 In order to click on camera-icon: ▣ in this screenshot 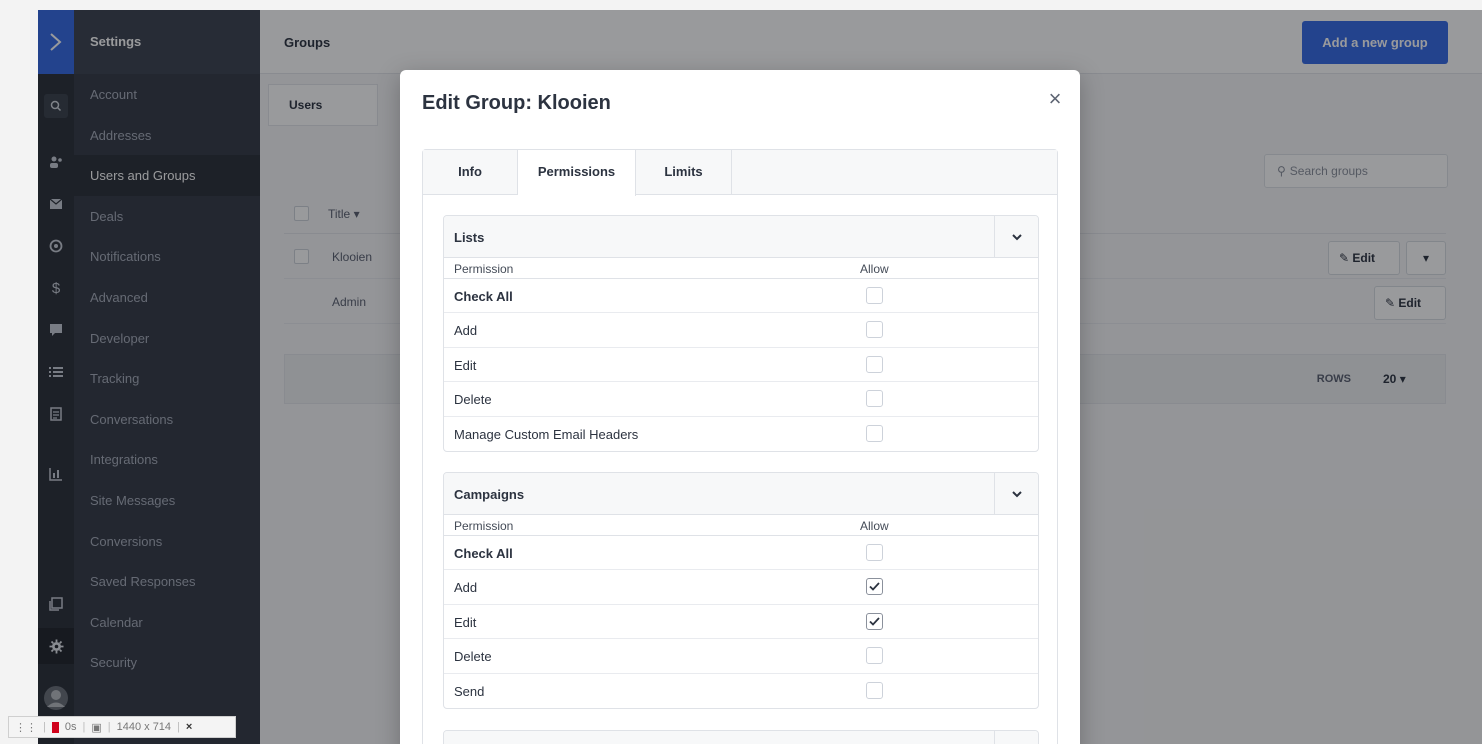, I will do `click(96, 727)`.